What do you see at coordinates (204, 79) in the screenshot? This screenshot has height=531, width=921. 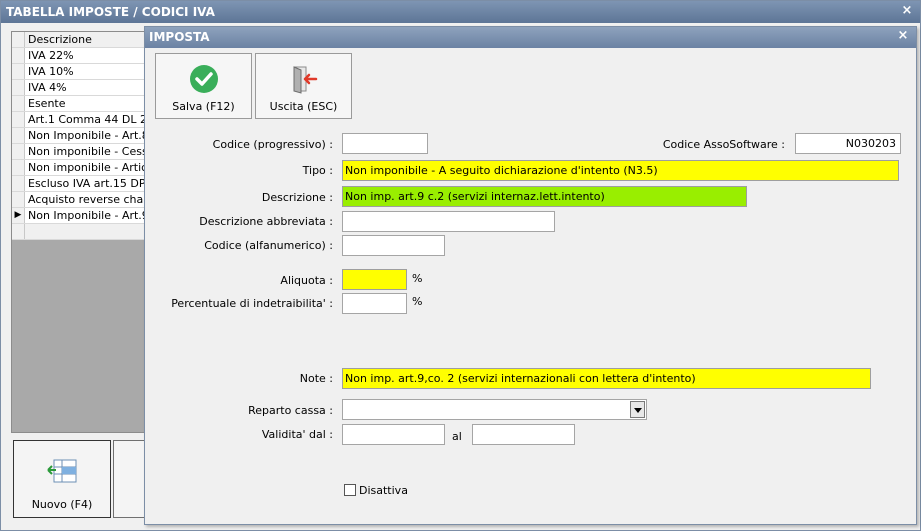 I see `checkmark-icon` at bounding box center [204, 79].